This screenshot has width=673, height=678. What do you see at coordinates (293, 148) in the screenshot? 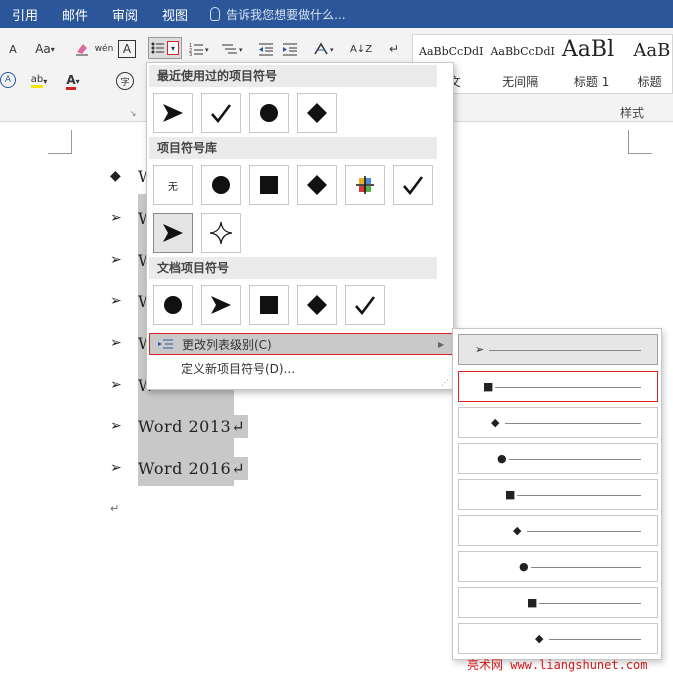
I see `bullet-library-header: 项目符号库` at bounding box center [293, 148].